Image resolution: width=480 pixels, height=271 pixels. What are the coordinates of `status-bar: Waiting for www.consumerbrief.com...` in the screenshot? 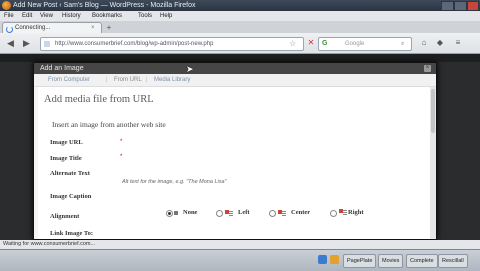 It's located at (240, 244).